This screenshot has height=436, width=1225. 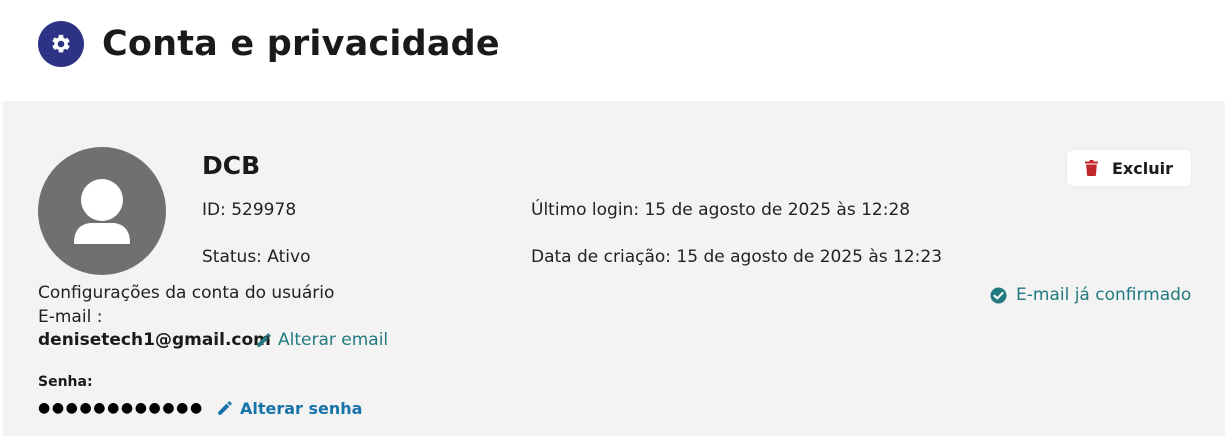 I want to click on trash-icon, so click(x=1091, y=168).